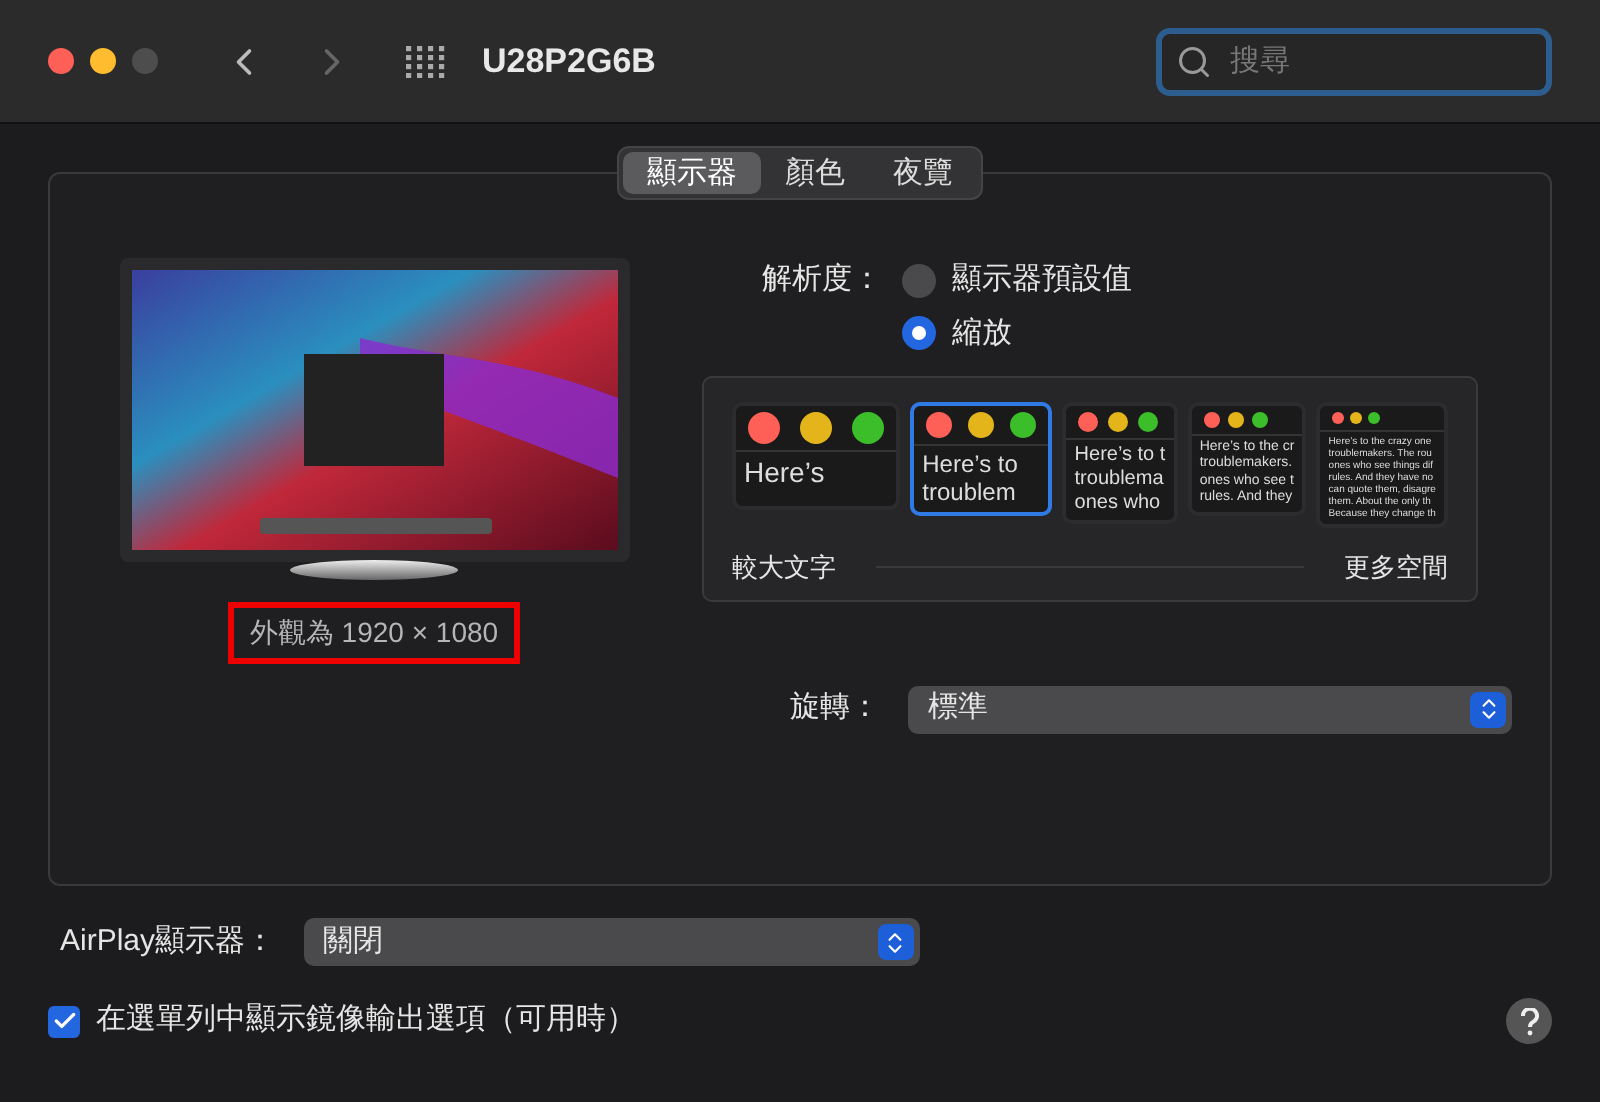 Image resolution: width=1600 pixels, height=1102 pixels. What do you see at coordinates (970, 464) in the screenshot?
I see `preview-text: Here’s to` at bounding box center [970, 464].